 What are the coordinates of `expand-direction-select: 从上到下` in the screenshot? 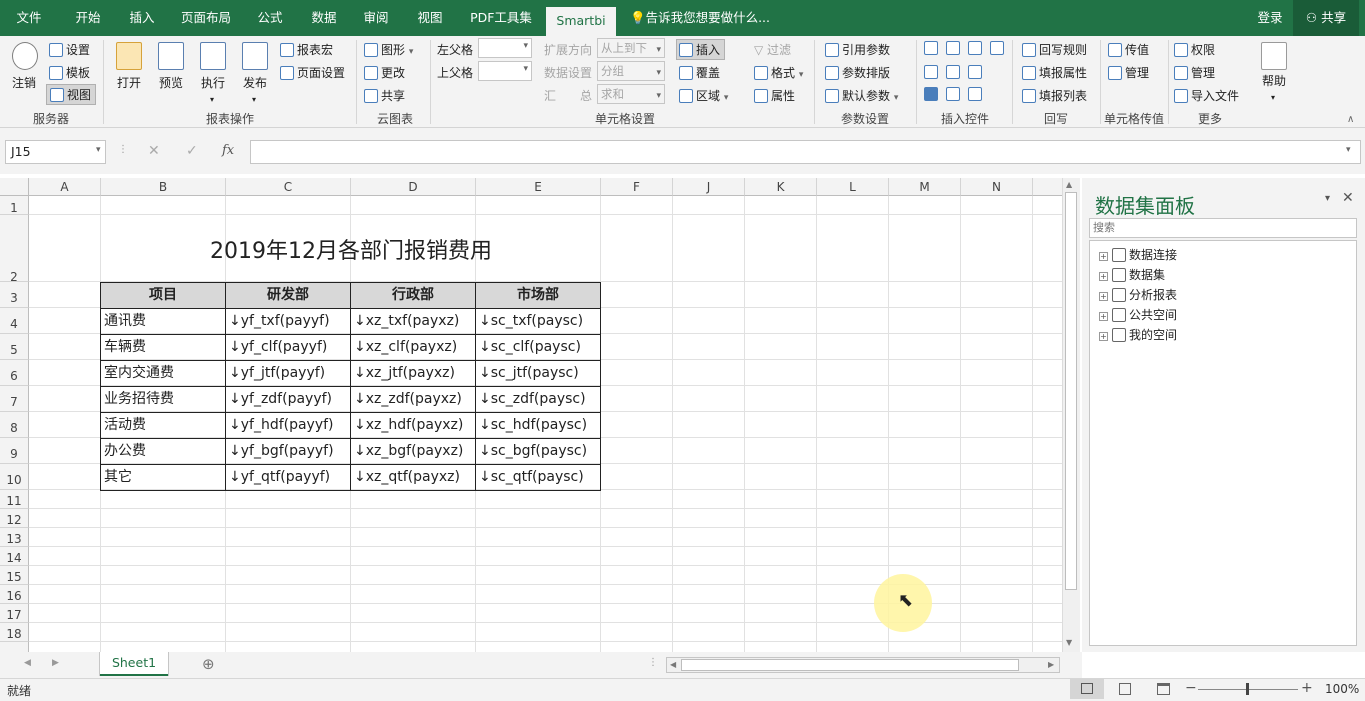 It's located at (631, 48).